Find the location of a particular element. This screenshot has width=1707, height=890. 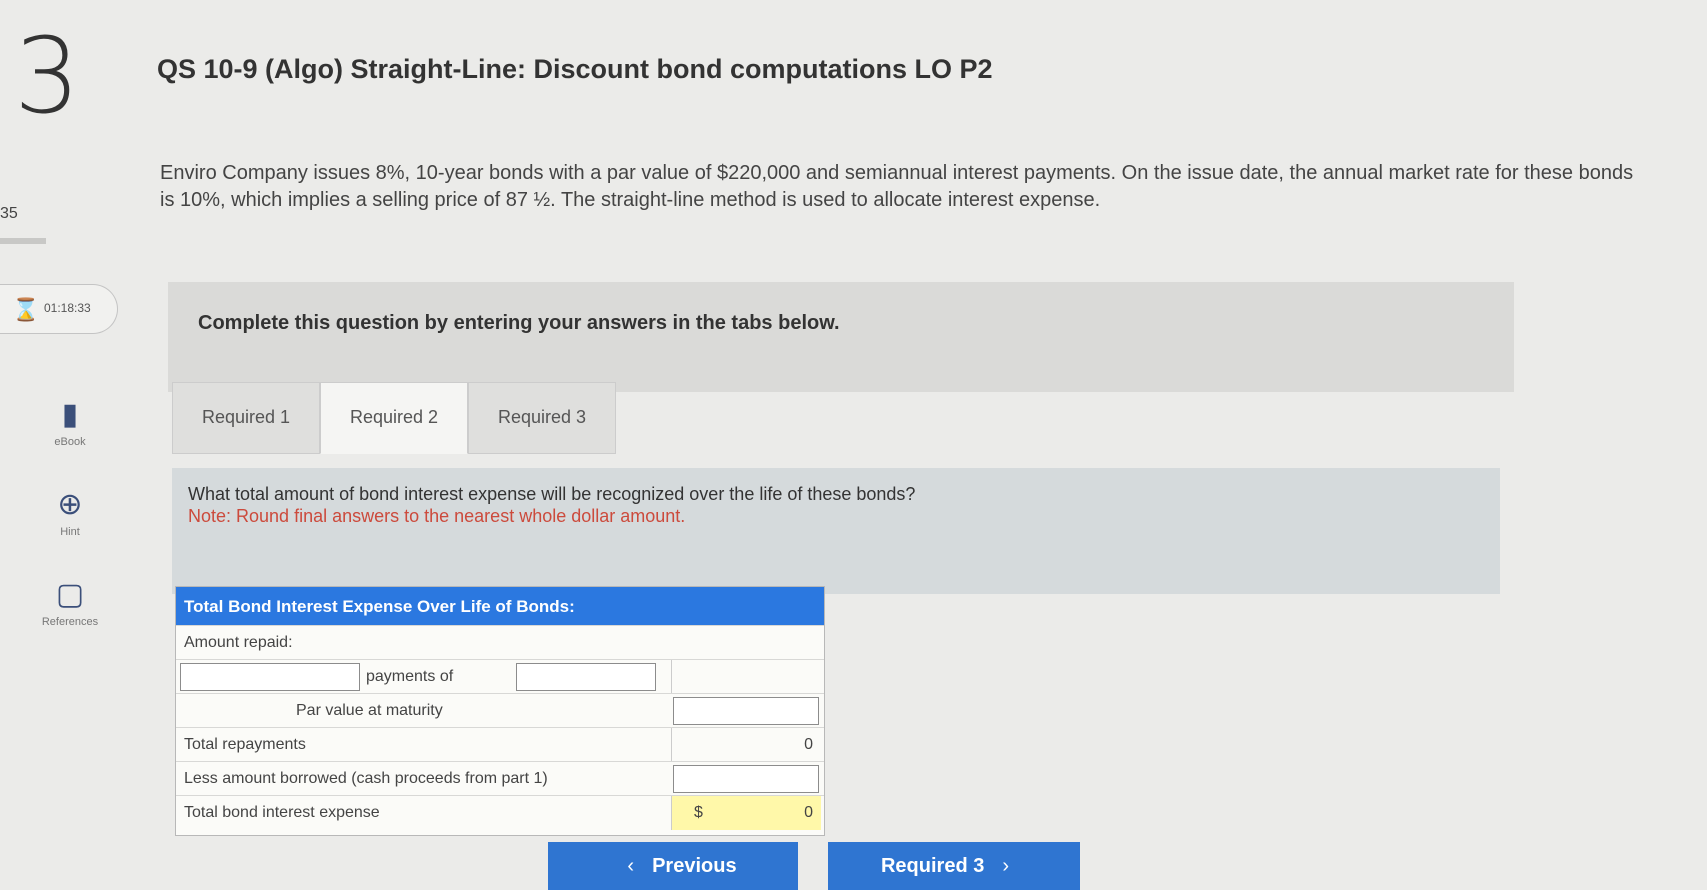

chevron-right-icon: › is located at coordinates (1006, 865).